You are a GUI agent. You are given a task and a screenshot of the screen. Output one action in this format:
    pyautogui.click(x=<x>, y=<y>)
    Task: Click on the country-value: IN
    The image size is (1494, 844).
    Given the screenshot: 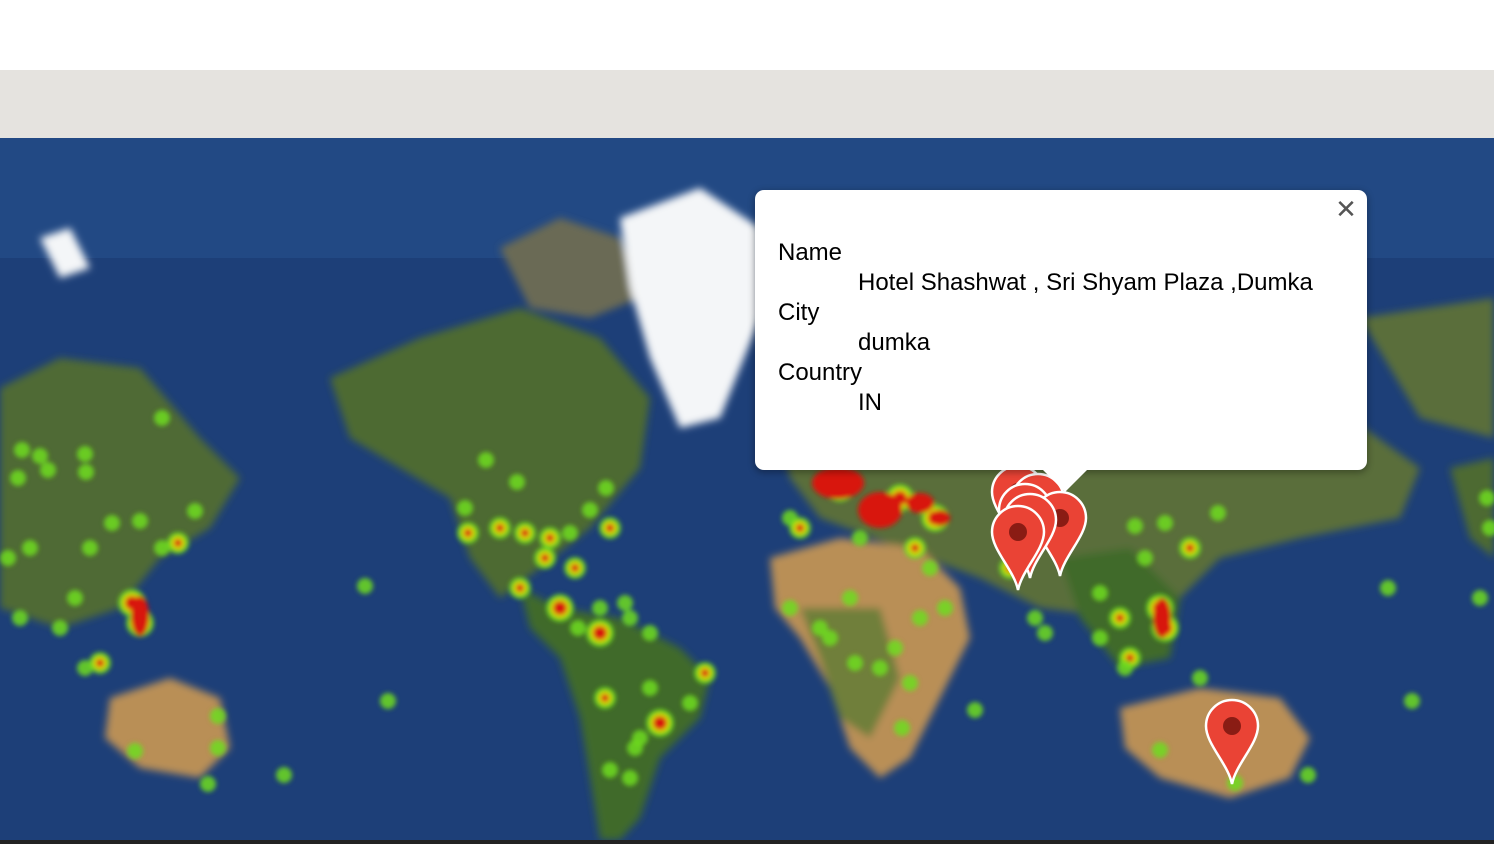 What is the action you would take?
    pyautogui.click(x=870, y=402)
    